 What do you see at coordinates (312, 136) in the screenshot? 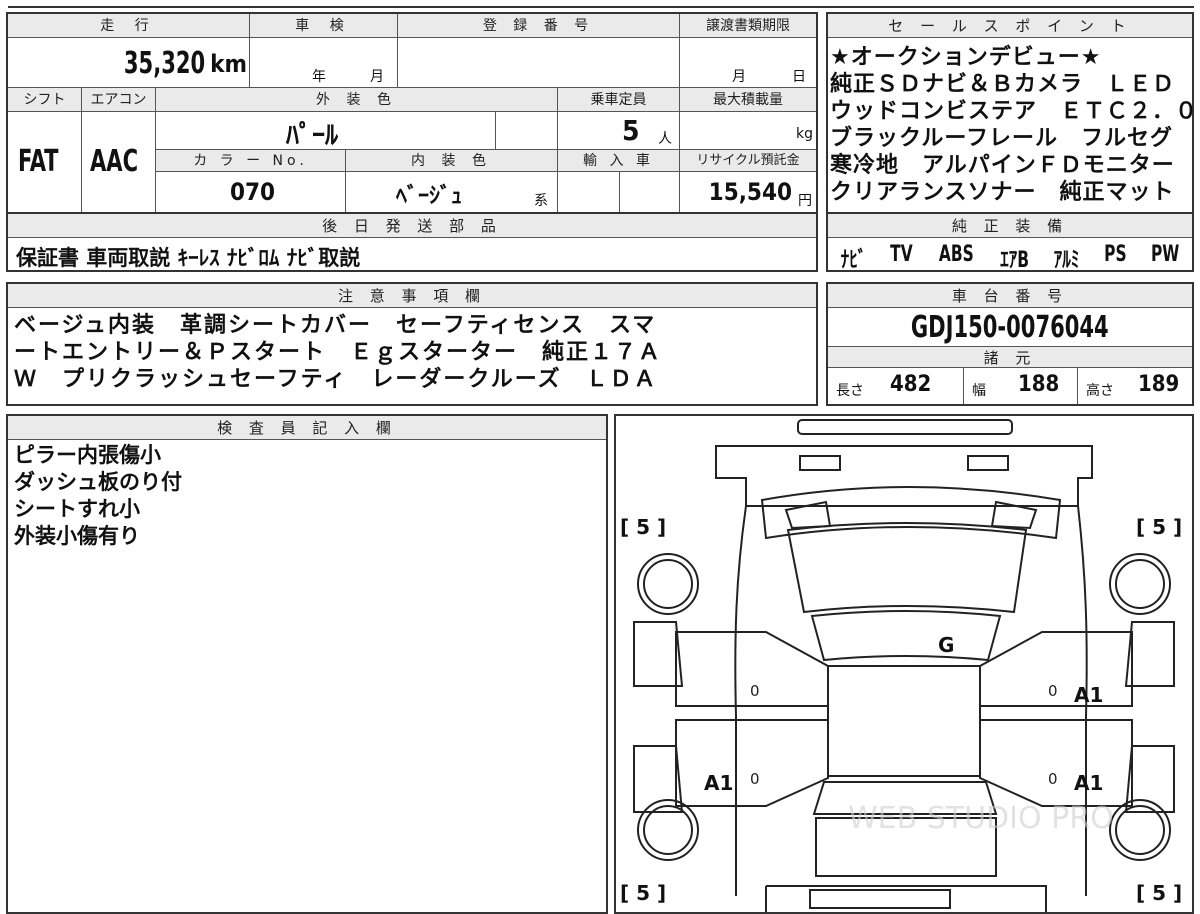
I see `exterior-color-value: ﾊﾟｰﾙ` at bounding box center [312, 136].